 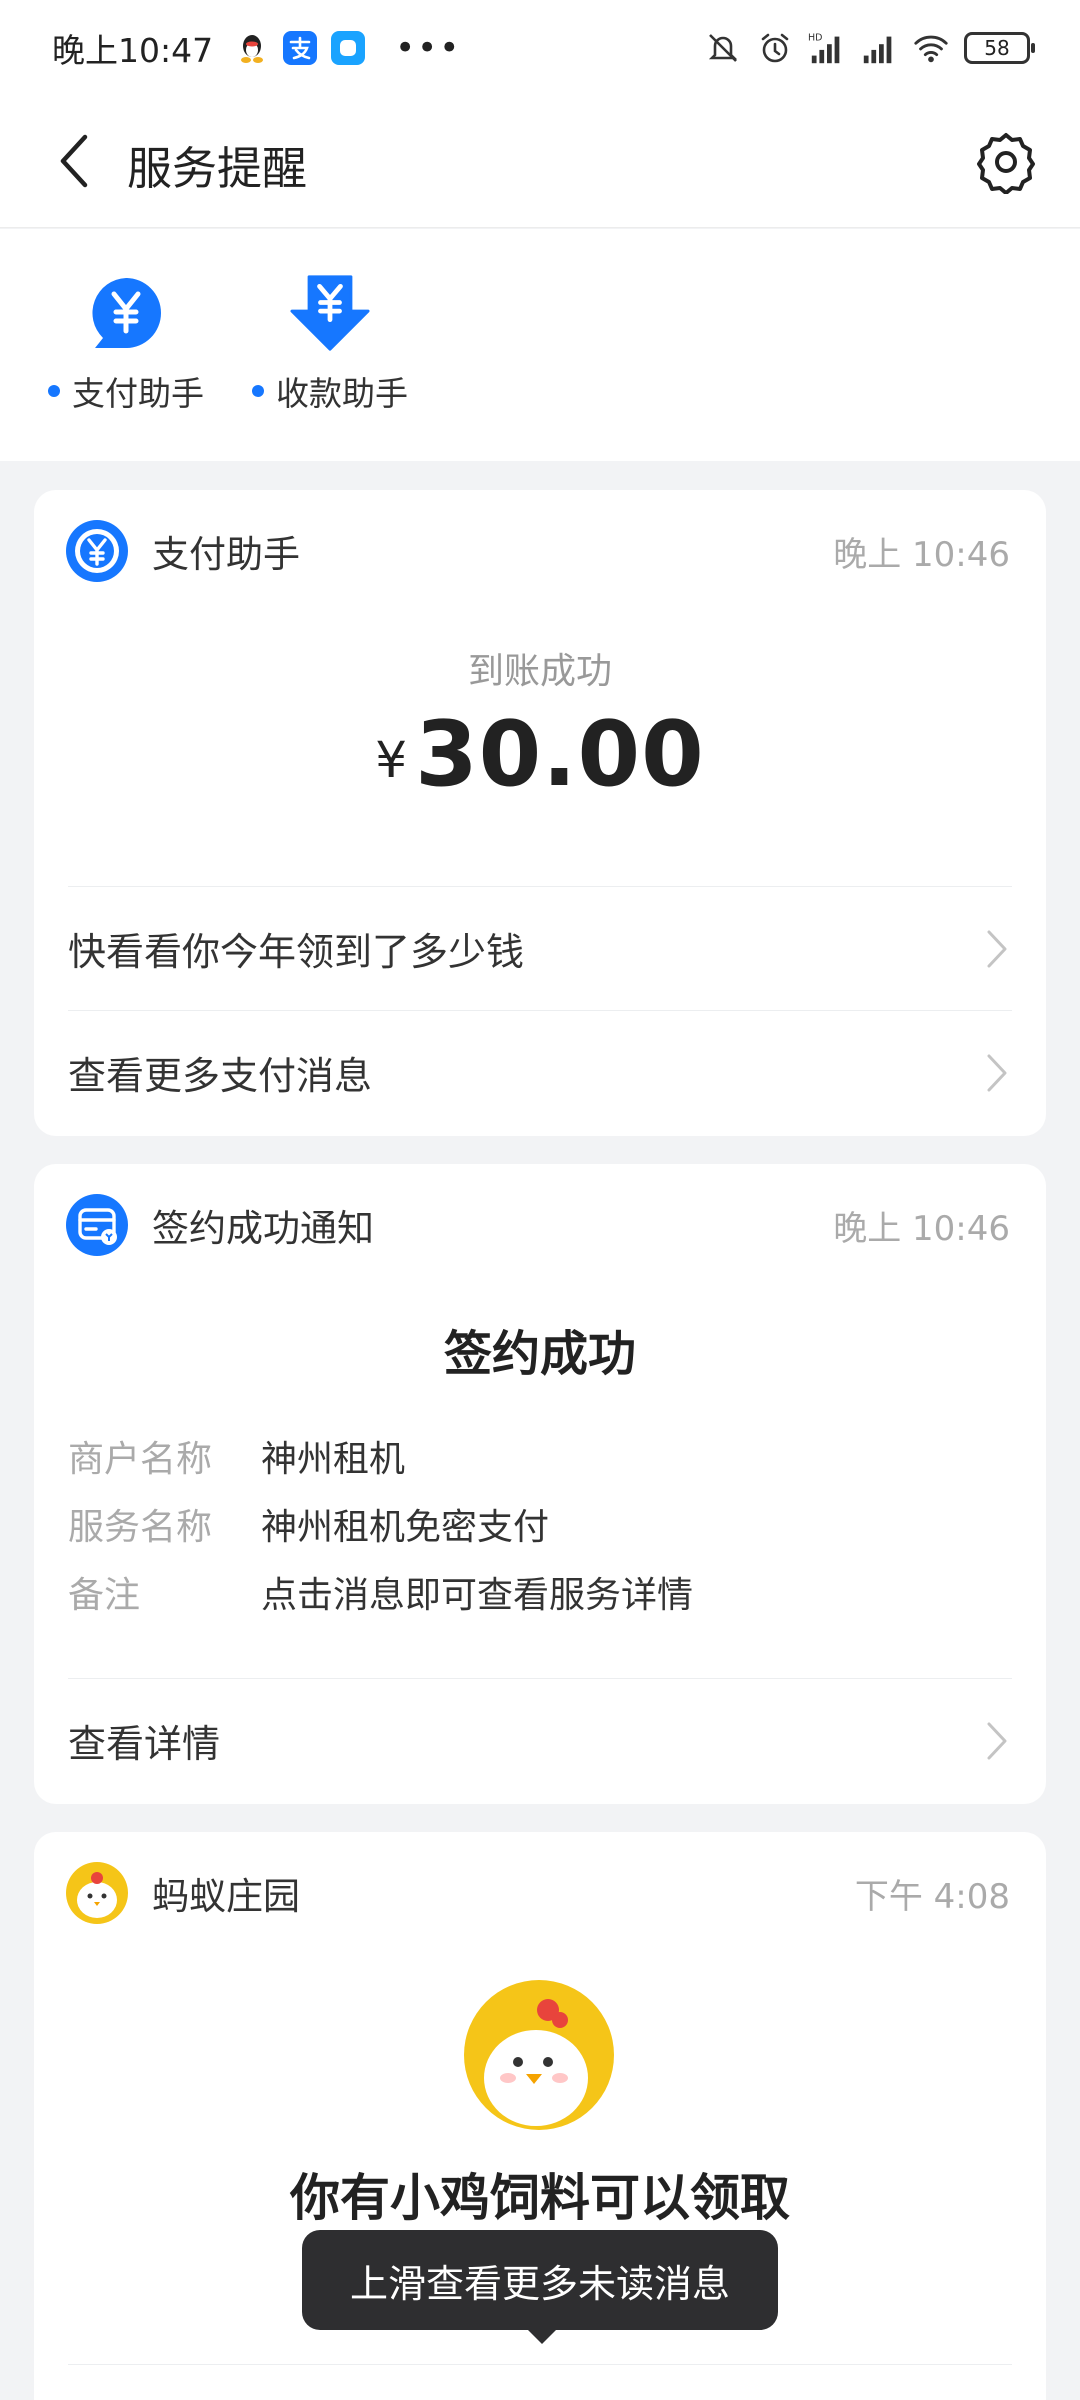 What do you see at coordinates (827, 48) in the screenshot?
I see `signal-hd-icon: HD` at bounding box center [827, 48].